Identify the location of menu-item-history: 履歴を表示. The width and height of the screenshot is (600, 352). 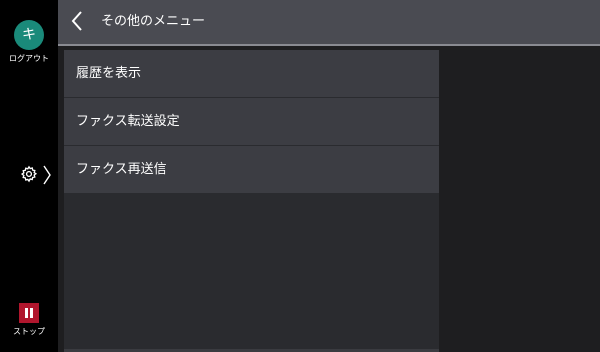
(251, 73).